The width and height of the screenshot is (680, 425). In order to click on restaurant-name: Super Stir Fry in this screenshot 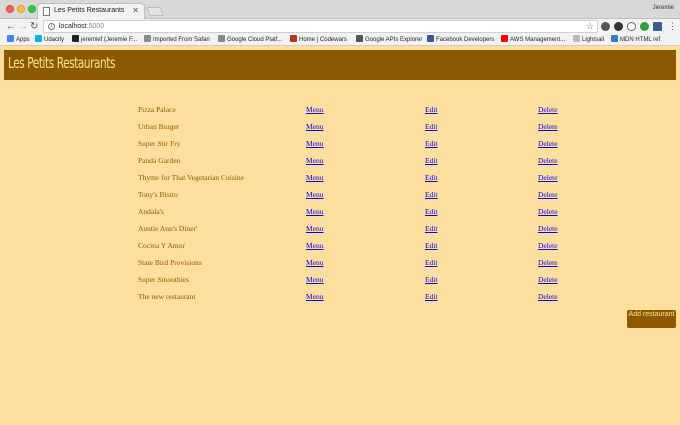, I will do `click(159, 143)`.